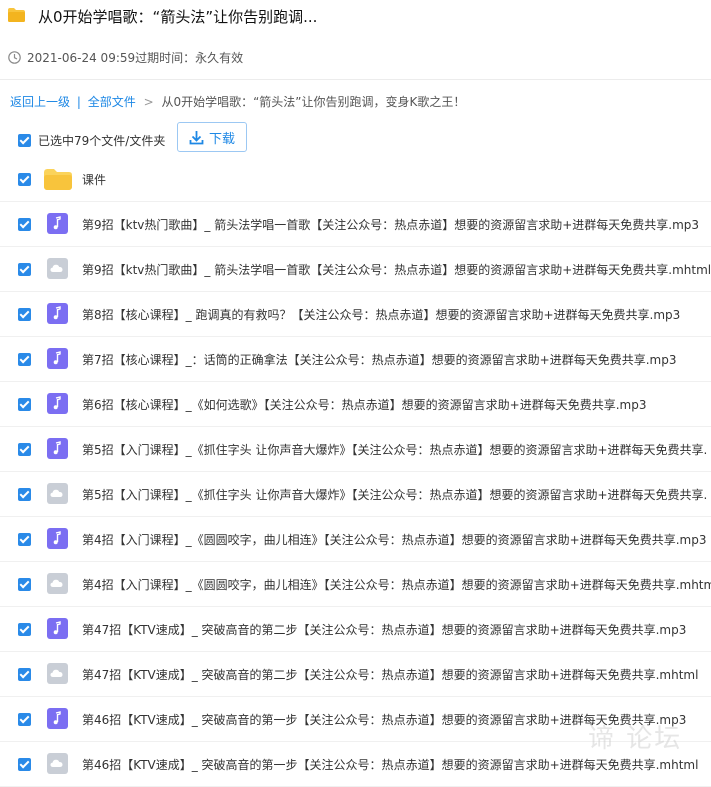 The height and width of the screenshot is (787, 711). What do you see at coordinates (355, 179) in the screenshot?
I see `file-row: 课件` at bounding box center [355, 179].